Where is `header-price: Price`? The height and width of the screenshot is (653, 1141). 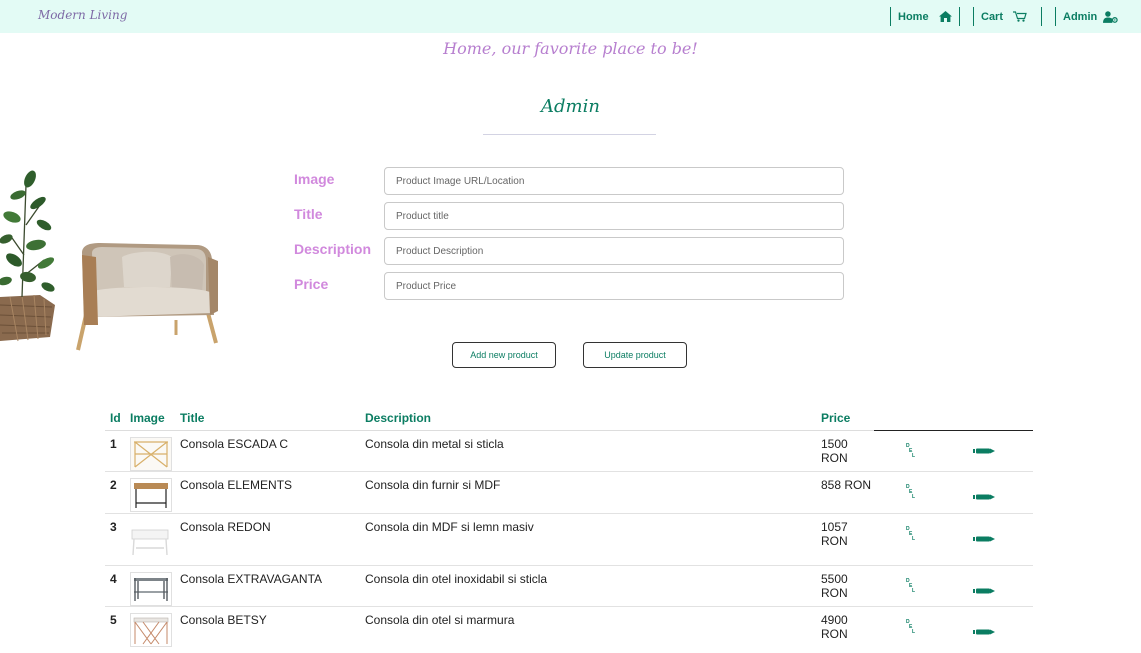
header-price: Price is located at coordinates (845, 418).